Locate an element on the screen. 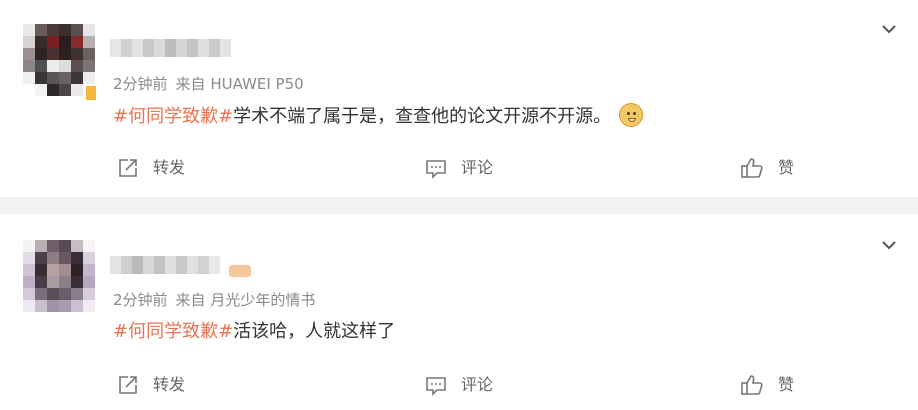 This screenshot has height=410, width=918. post-separator is located at coordinates (459, 205).